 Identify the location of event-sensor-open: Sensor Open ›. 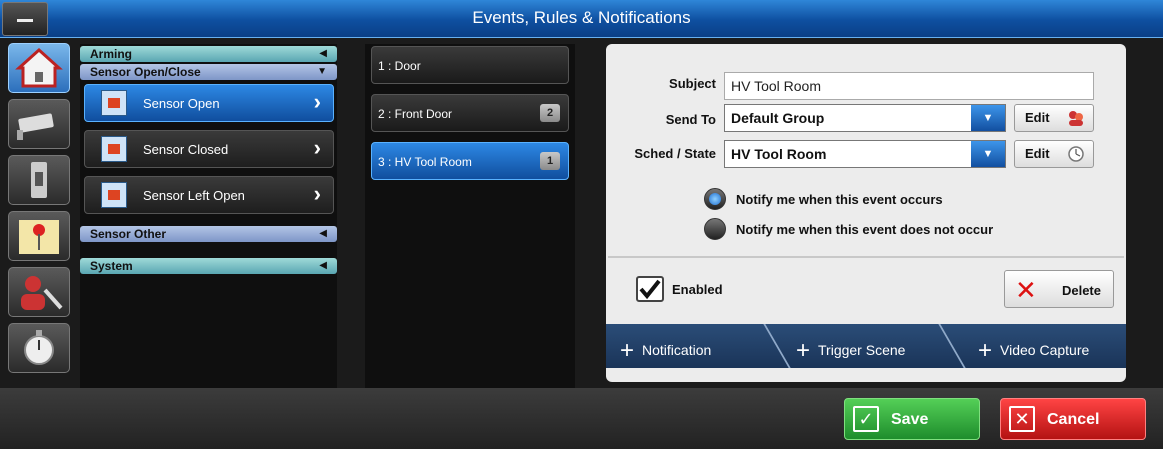
(209, 103).